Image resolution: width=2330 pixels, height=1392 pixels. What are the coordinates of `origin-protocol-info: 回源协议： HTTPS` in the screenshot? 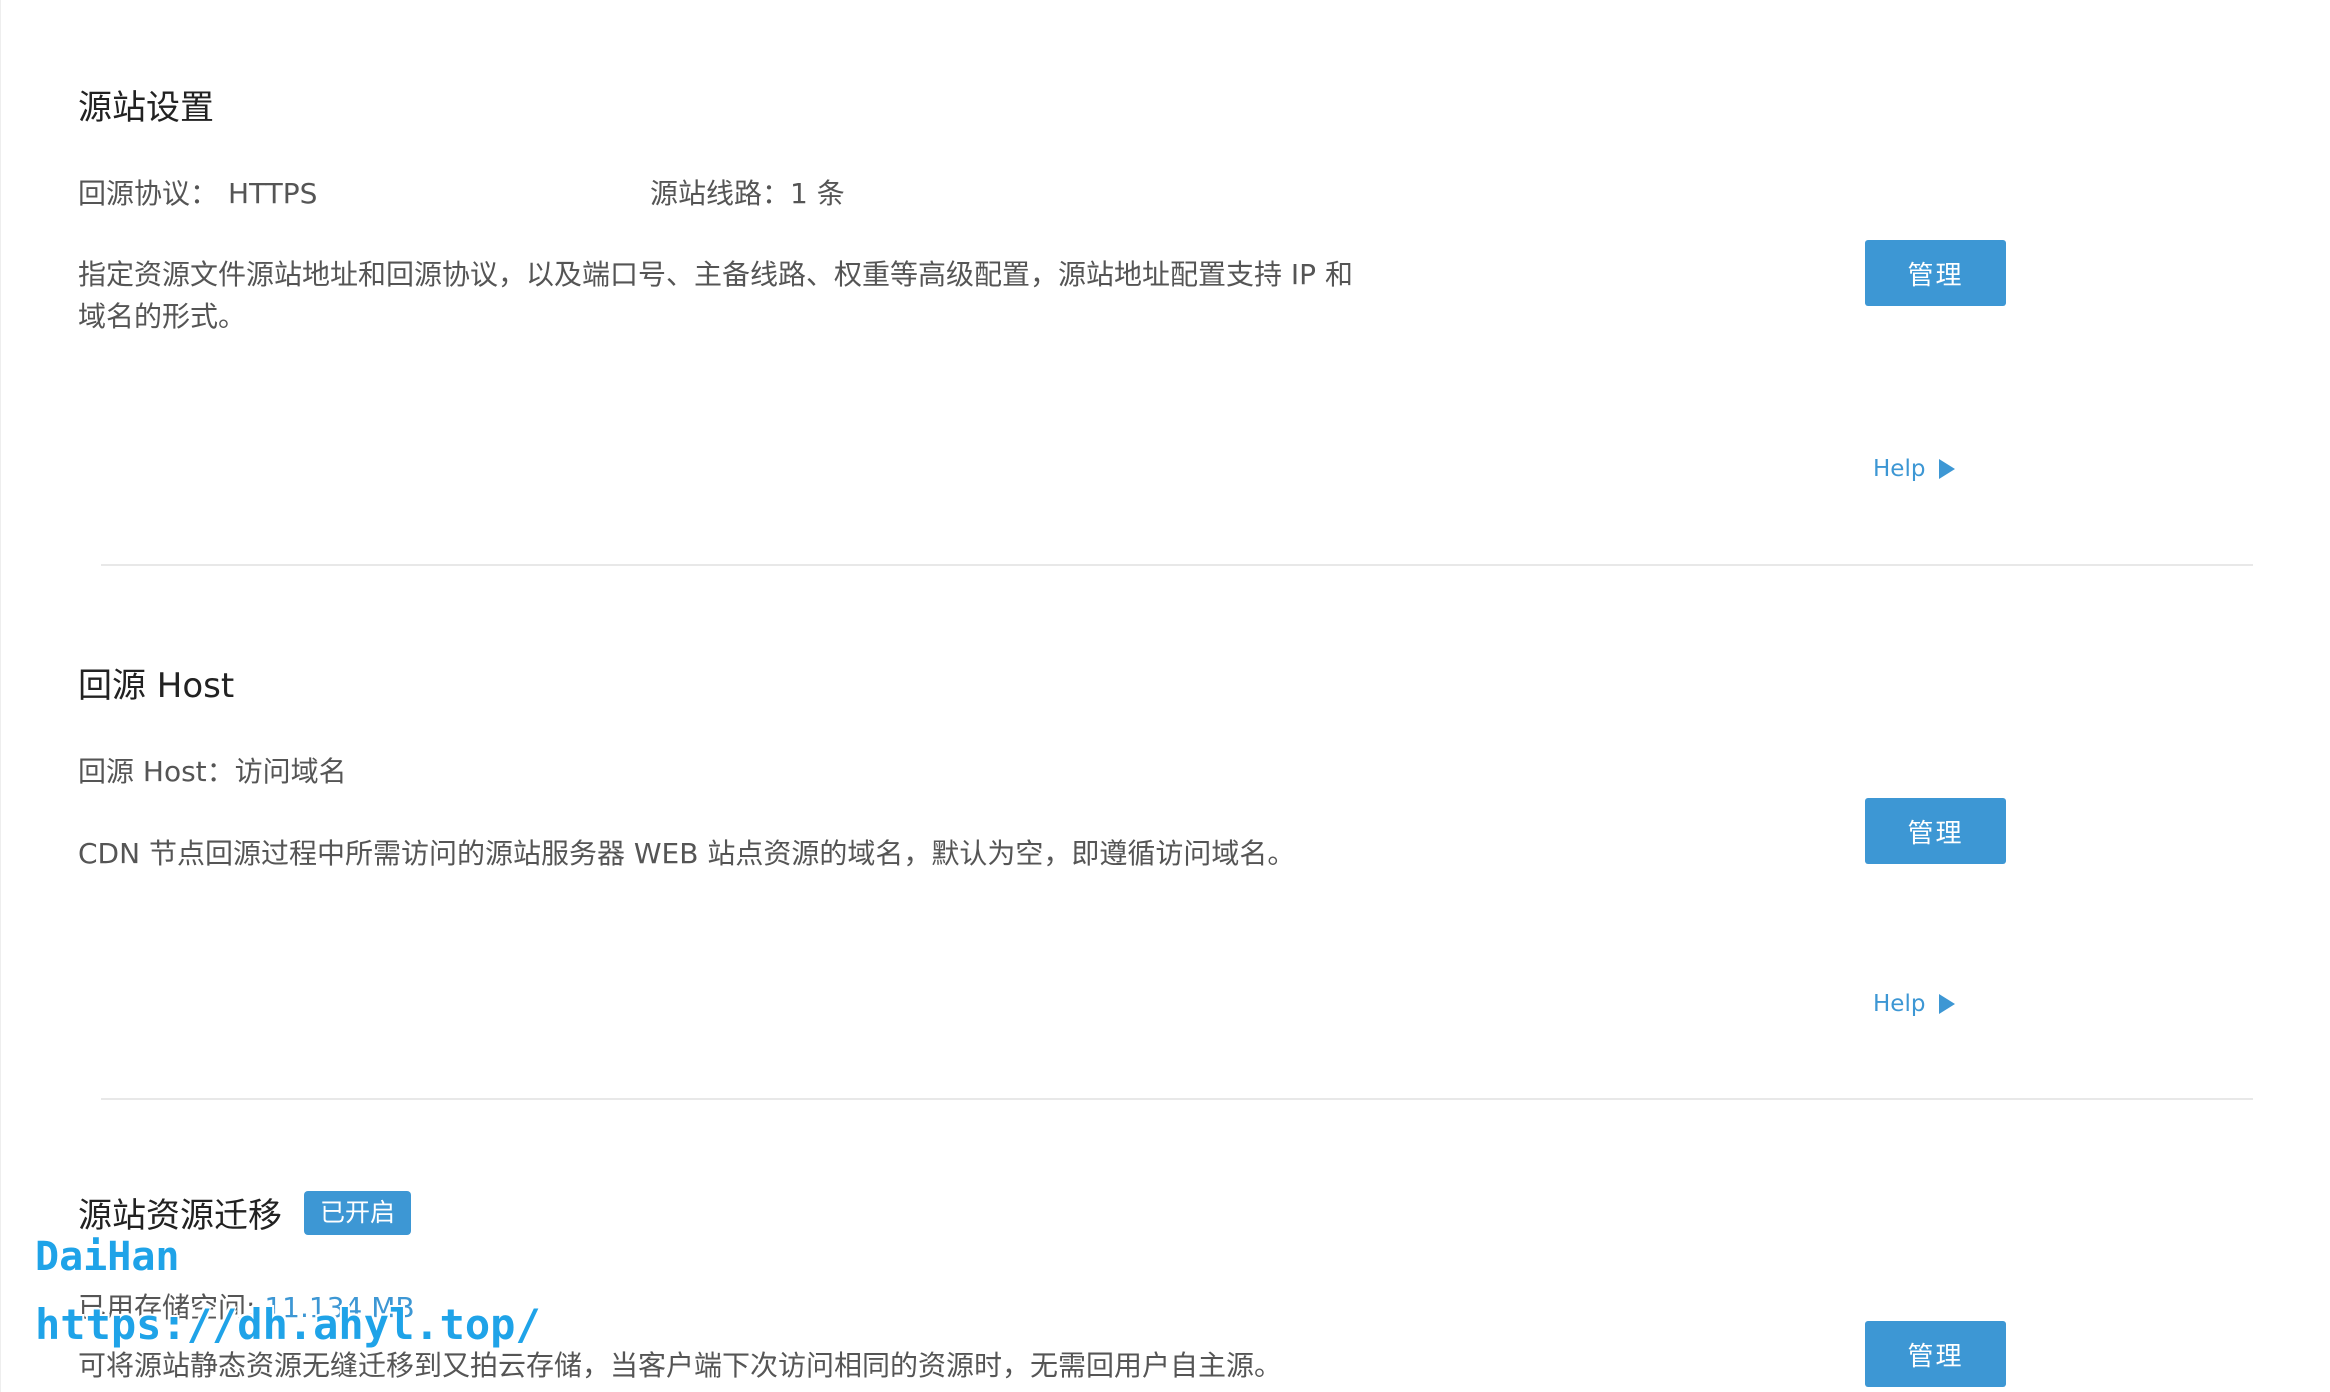 It's located at (198, 193).